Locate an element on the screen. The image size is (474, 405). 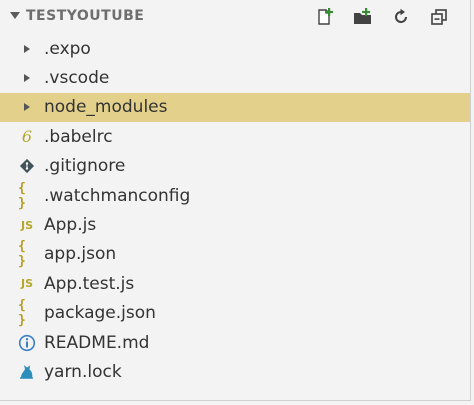
tree-item-watchmanconfig: { } .watchmanconfig is located at coordinates (235, 195).